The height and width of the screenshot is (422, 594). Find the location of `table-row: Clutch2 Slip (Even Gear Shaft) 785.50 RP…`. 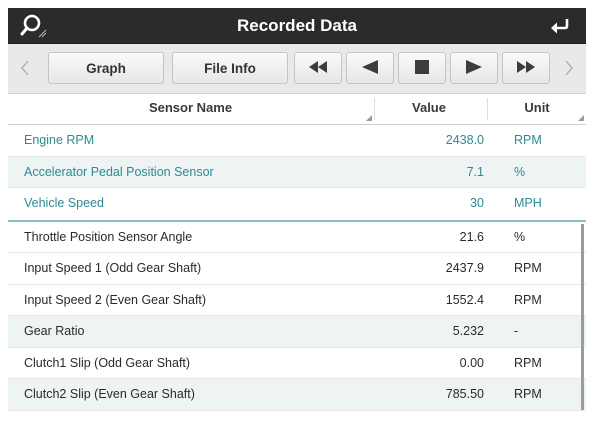

table-row: Clutch2 Slip (Even Gear Shaft) 785.50 RP… is located at coordinates (297, 395).